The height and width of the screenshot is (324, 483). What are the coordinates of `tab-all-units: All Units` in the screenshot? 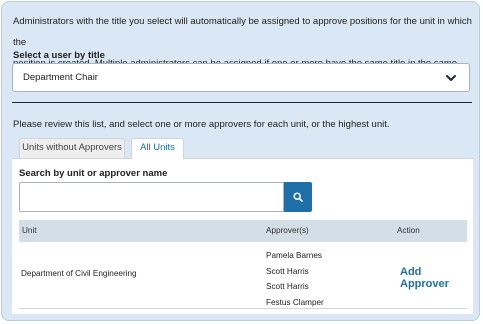 It's located at (157, 148).